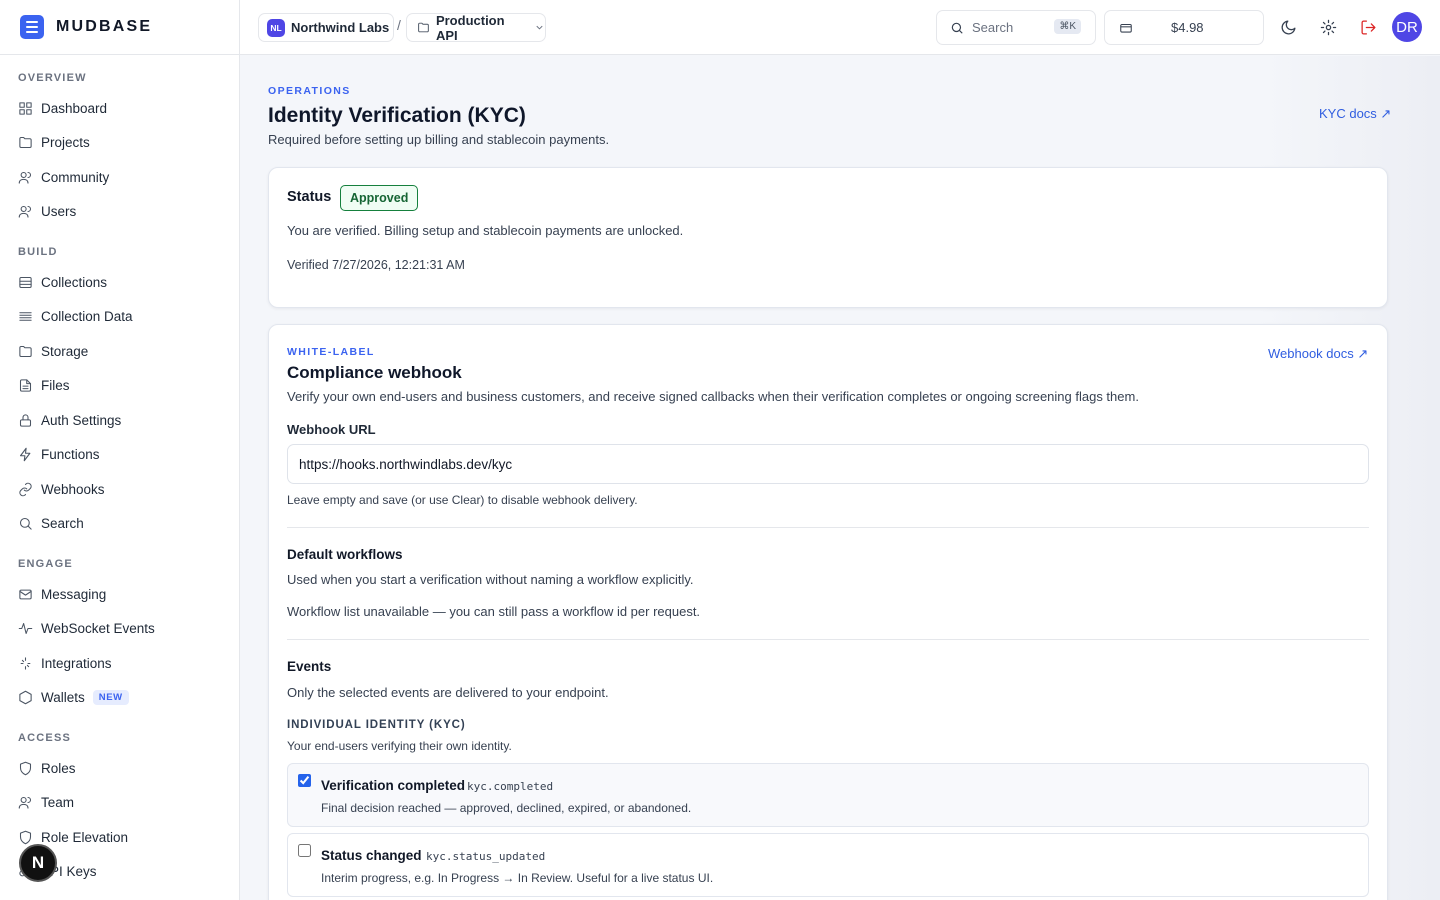  What do you see at coordinates (1126, 28) in the screenshot?
I see `wallet-icon` at bounding box center [1126, 28].